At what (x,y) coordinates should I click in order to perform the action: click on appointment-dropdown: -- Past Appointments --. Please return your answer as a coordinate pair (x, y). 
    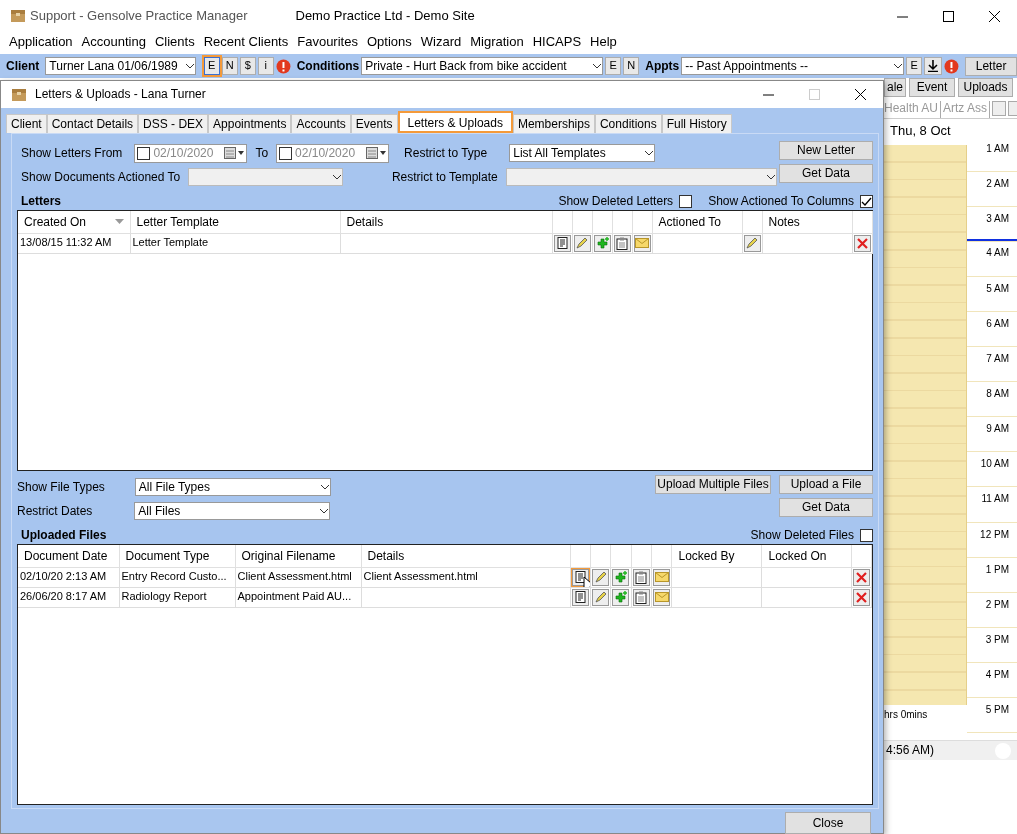
    Looking at the image, I should click on (793, 66).